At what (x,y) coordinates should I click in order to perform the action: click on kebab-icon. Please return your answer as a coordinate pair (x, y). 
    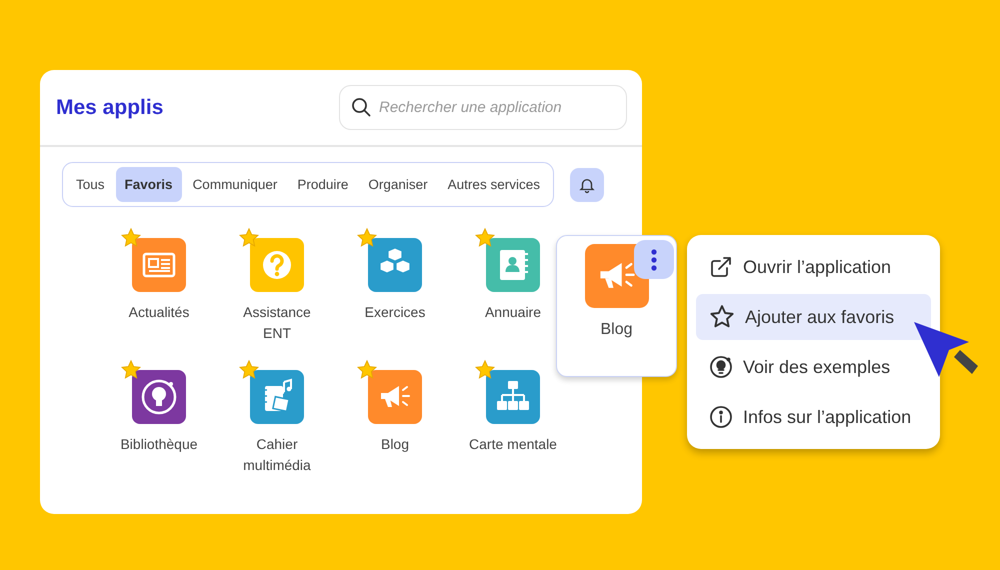
    Looking at the image, I should click on (654, 259).